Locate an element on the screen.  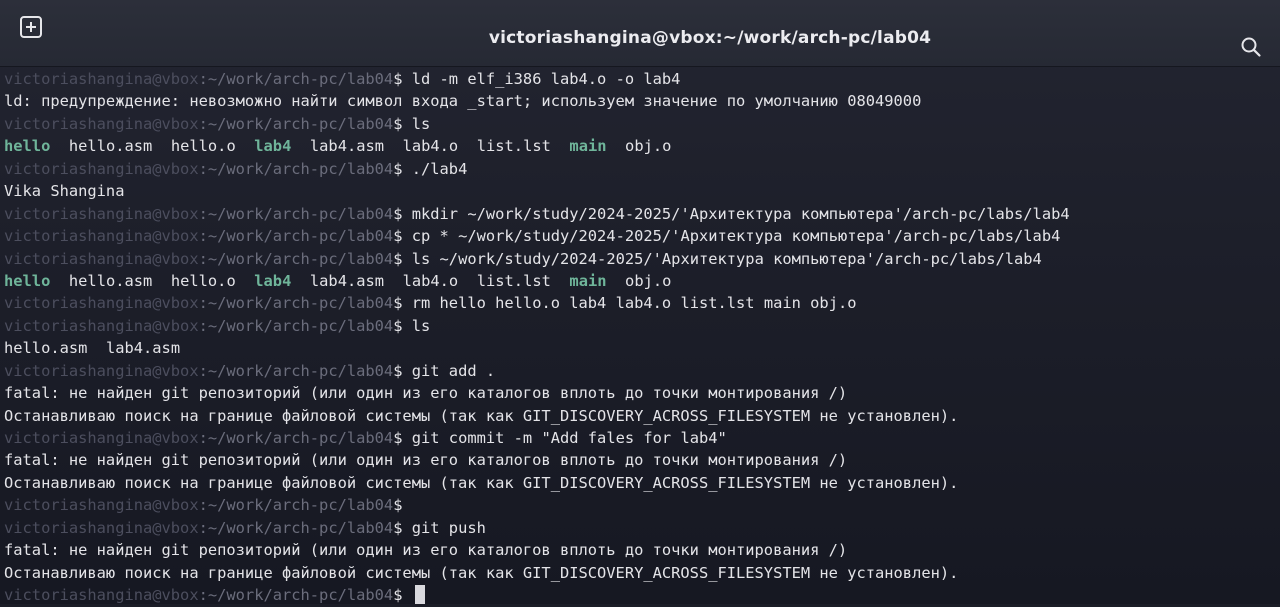
command-text: git commit -m "Add fales for lab4" is located at coordinates (564, 438).